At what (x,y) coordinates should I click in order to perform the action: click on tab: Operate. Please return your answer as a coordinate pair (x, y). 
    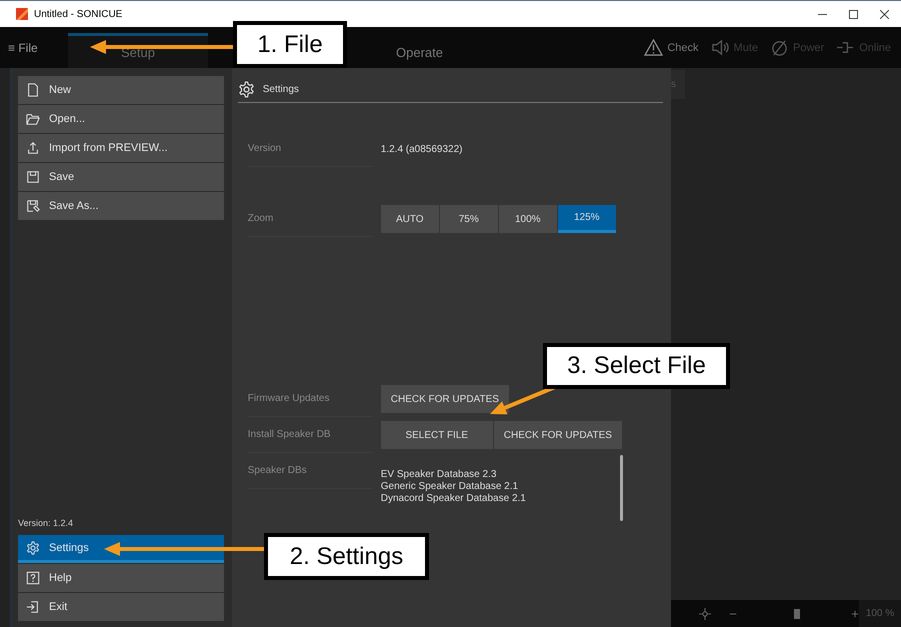
    Looking at the image, I should click on (419, 50).